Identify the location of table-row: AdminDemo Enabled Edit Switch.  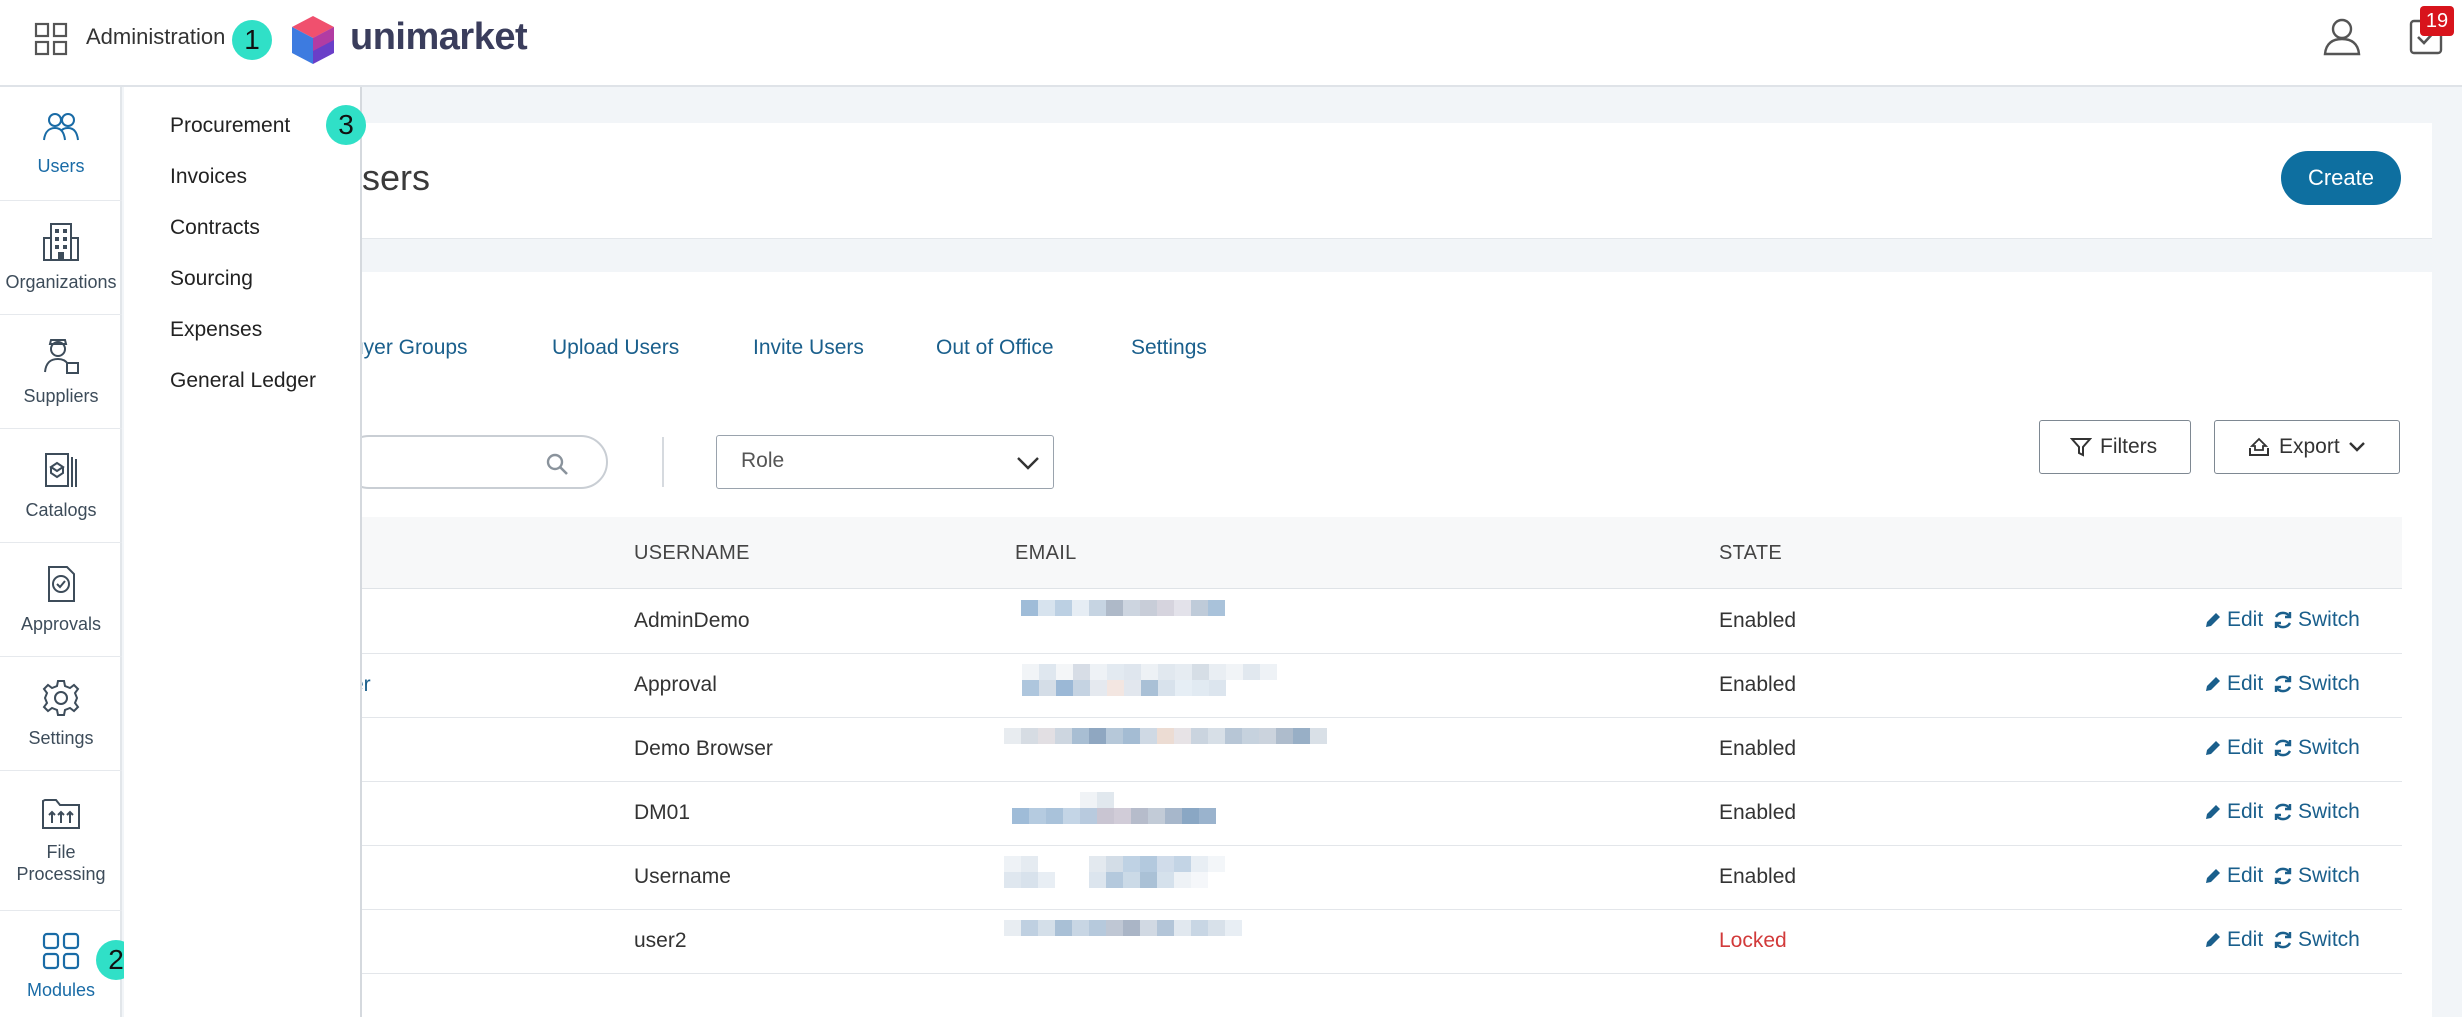
(1382, 622).